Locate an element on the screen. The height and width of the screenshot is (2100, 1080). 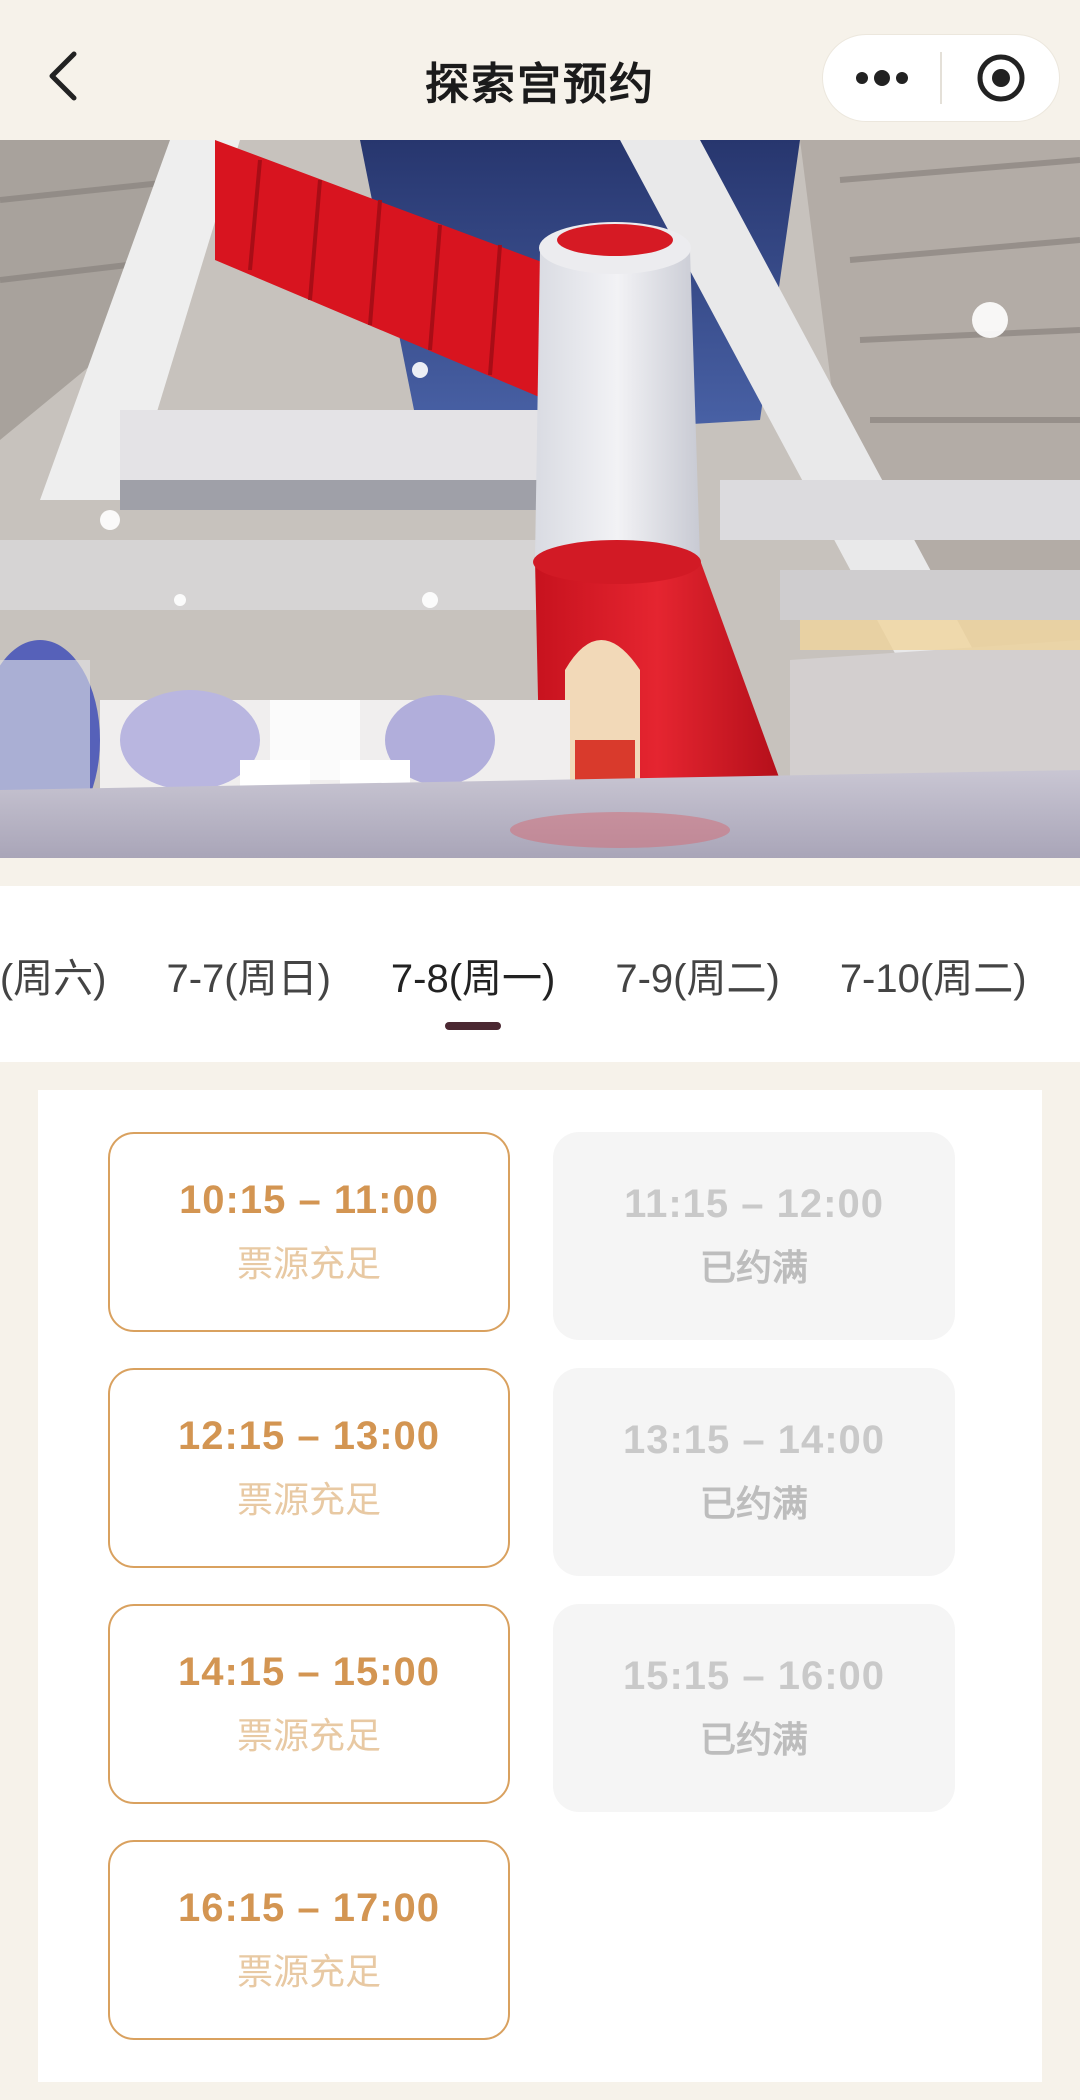
tab-date-7-9: 7-9(周二) is located at coordinates (697, 974).